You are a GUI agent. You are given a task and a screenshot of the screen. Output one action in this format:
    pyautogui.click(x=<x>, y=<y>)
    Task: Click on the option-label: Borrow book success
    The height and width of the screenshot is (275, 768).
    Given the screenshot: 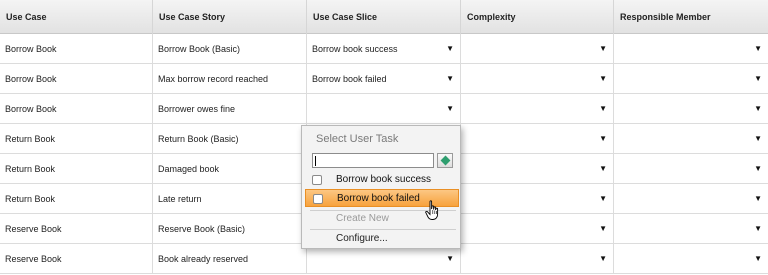 What is the action you would take?
    pyautogui.click(x=384, y=179)
    